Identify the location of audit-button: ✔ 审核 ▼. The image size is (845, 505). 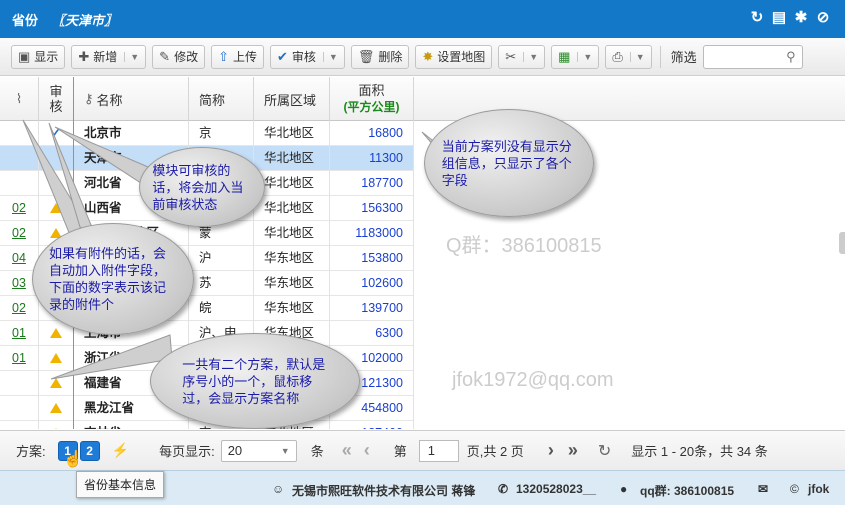
(307, 56).